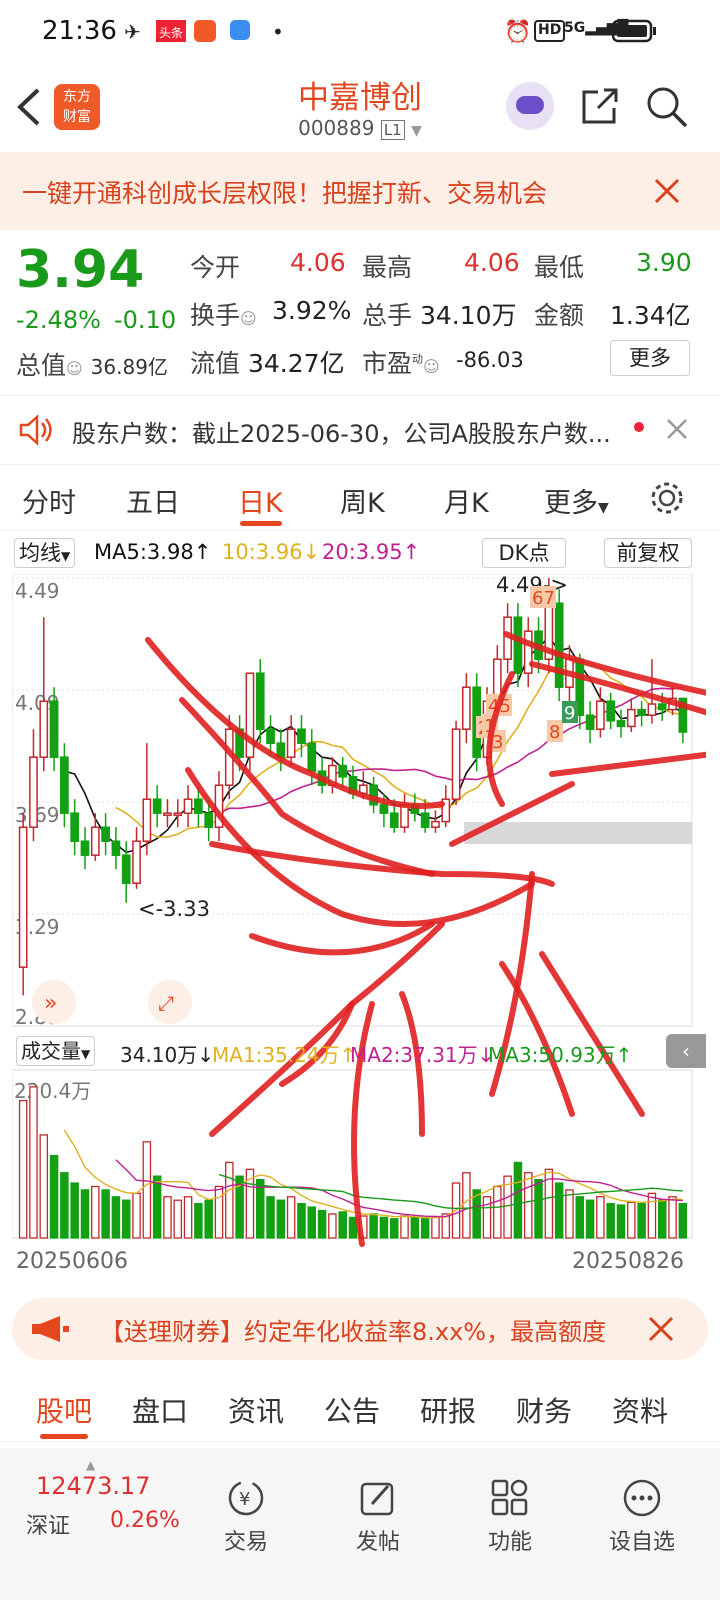 This screenshot has height=1600, width=720. Describe the element at coordinates (171, 31) in the screenshot. I see `toutiao-icon: 头条` at that location.